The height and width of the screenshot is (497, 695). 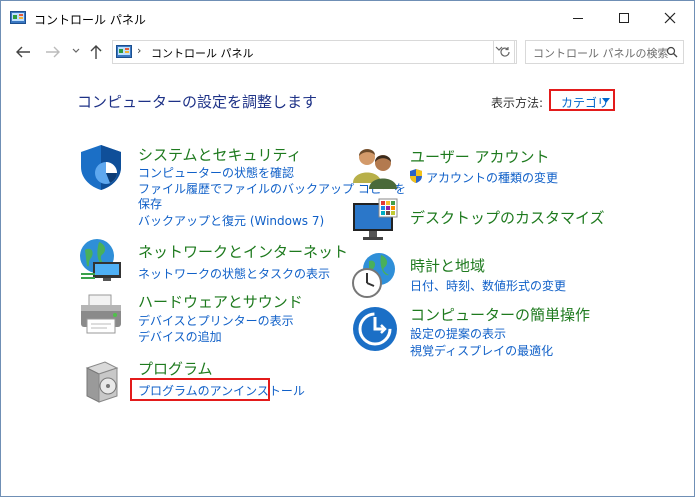 I want to click on link-date-time-format: 日付、時刻、数値形式の変更, so click(x=488, y=285).